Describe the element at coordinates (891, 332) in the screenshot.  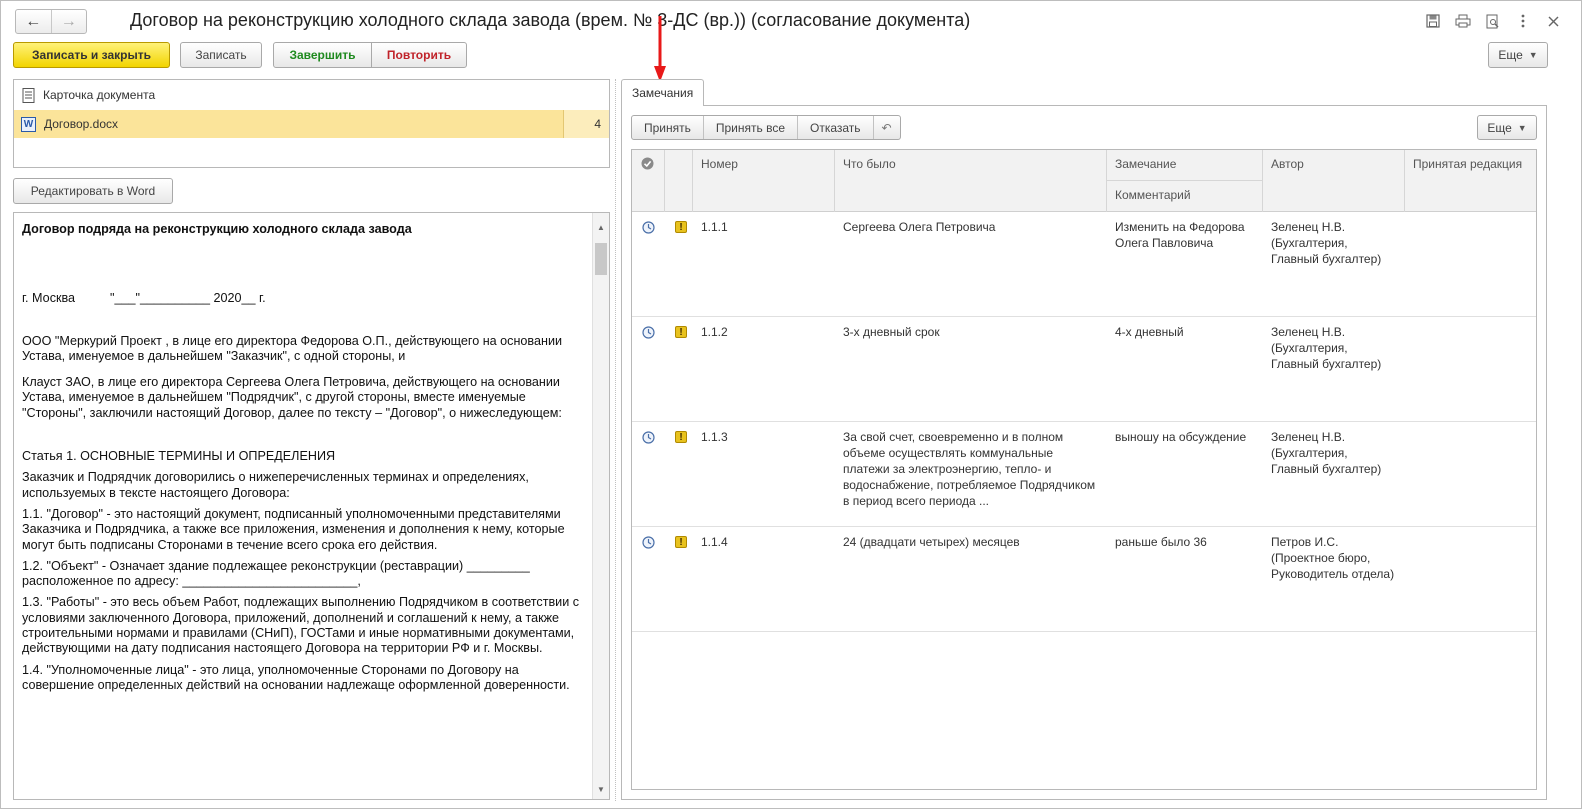
I see `cell-was: 3-х дневный срок` at that location.